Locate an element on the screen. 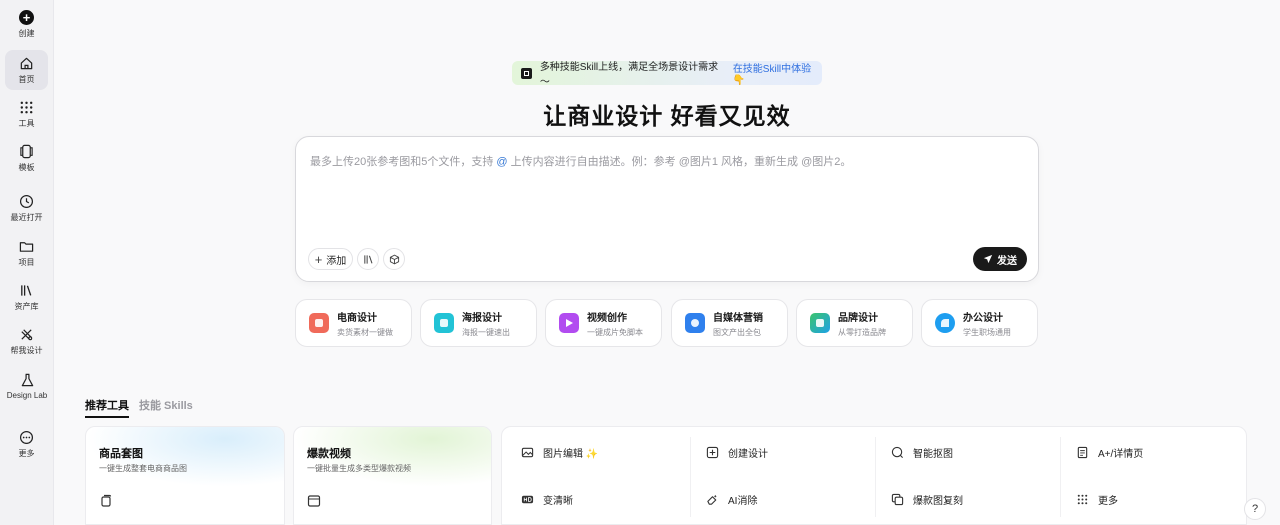  category-social-media: 自媒体营销图文产出全包 is located at coordinates (729, 323).